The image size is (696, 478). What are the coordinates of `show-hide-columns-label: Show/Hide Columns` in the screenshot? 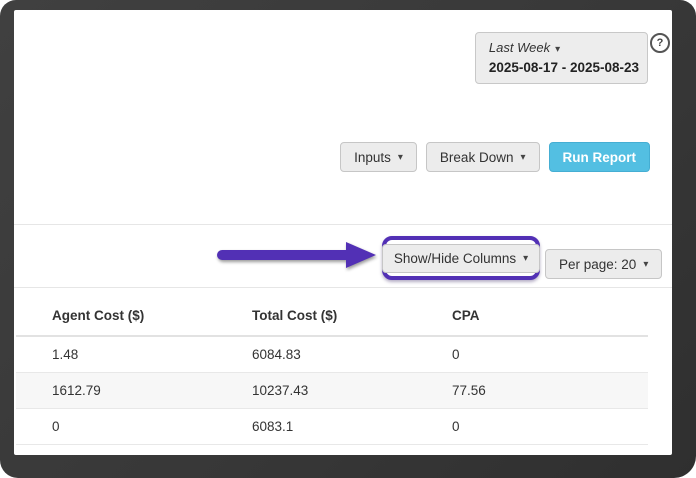 It's located at (455, 258).